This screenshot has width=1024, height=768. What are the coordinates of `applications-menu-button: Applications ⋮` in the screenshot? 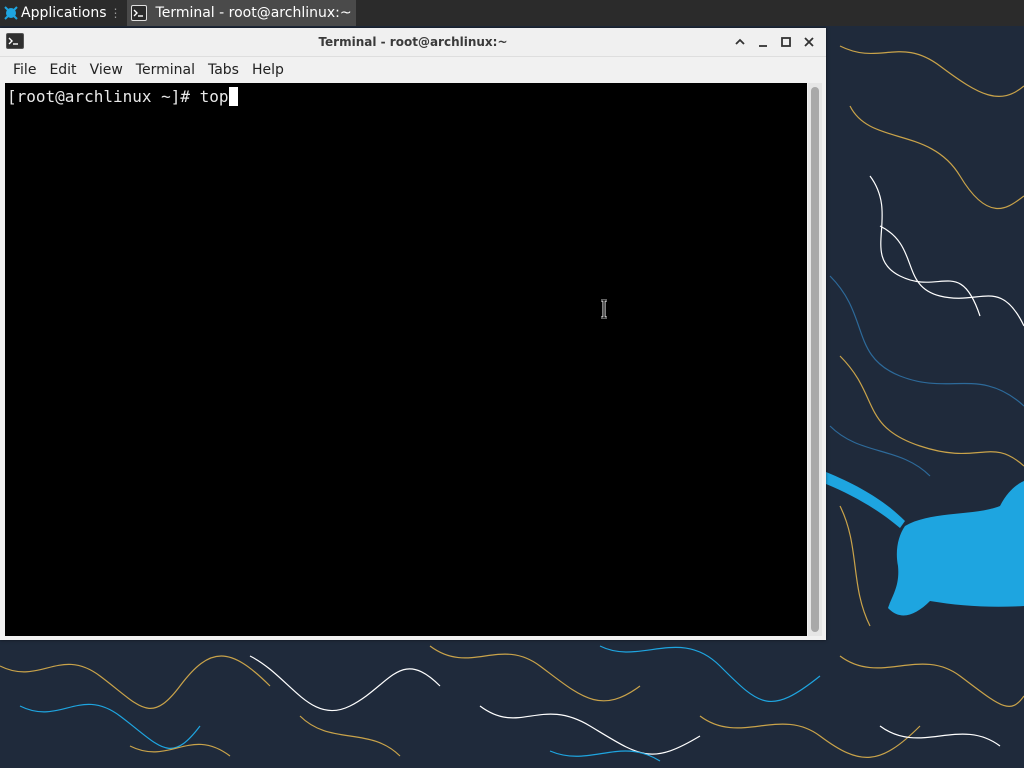 It's located at (62, 13).